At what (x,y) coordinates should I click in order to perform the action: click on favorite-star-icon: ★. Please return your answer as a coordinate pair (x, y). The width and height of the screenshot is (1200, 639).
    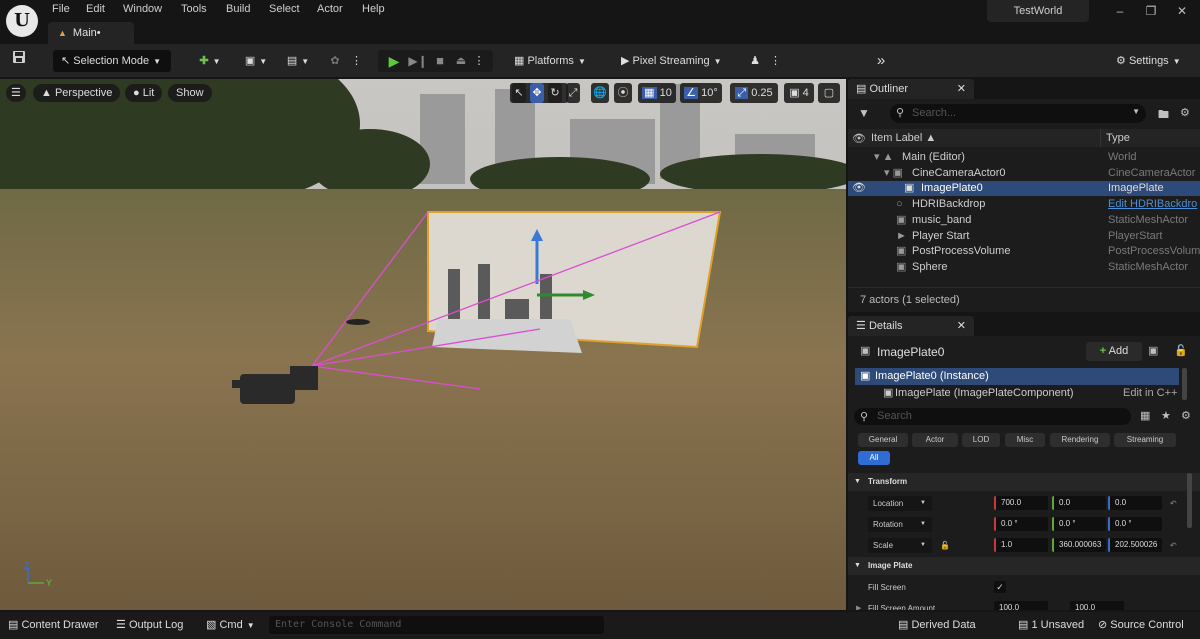
    Looking at the image, I should click on (1166, 415).